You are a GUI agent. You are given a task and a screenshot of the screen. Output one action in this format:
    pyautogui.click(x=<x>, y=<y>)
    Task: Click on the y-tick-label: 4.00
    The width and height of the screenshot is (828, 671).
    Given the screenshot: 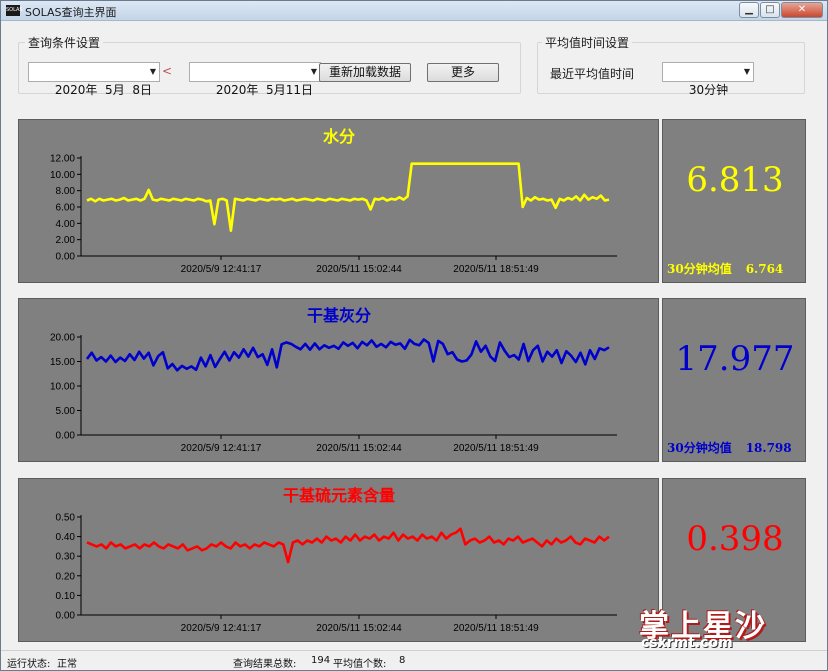 What is the action you would take?
    pyautogui.click(x=66, y=224)
    